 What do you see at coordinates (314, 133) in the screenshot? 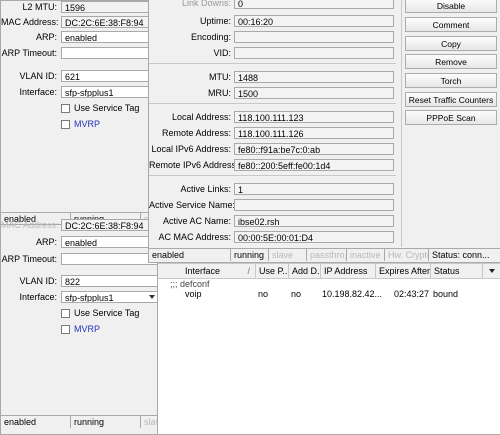
I see `remote-address-field: 118.100.111.126` at bounding box center [314, 133].